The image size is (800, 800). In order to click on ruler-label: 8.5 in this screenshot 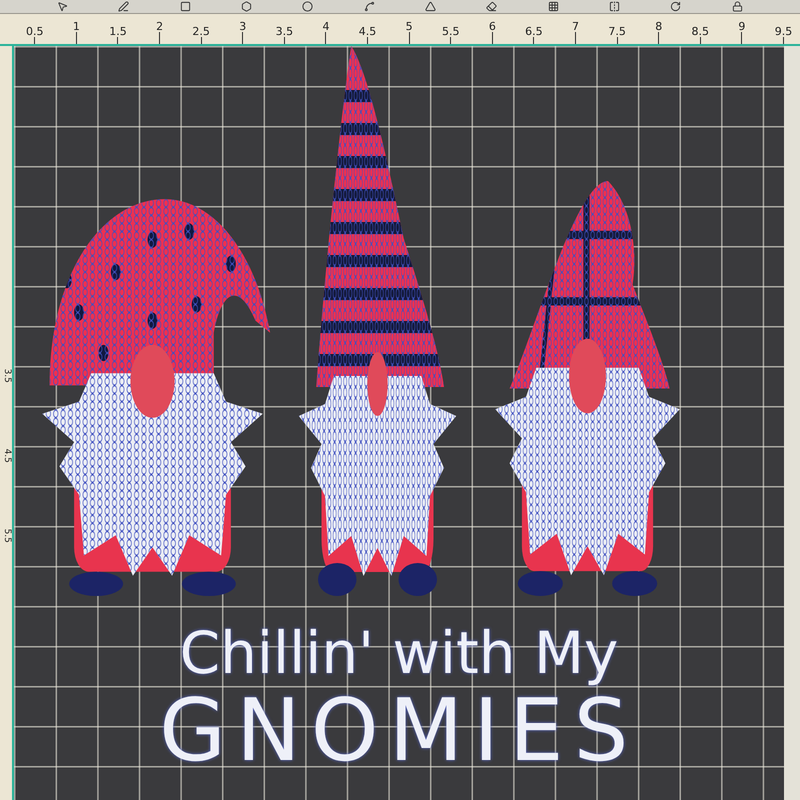, I will do `click(701, 31)`.